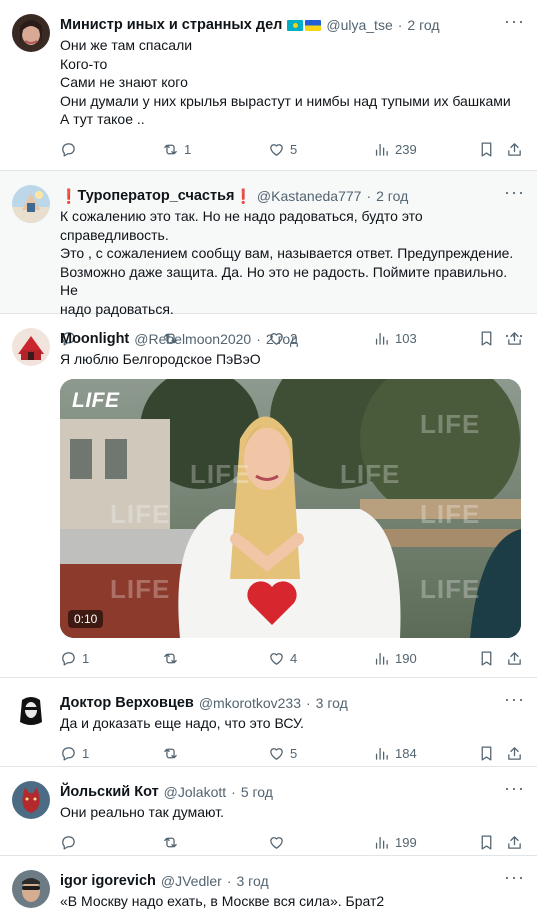 Image resolution: width=545 pixels, height=912 pixels. I want to click on author-name: igor igorevich, so click(108, 881).